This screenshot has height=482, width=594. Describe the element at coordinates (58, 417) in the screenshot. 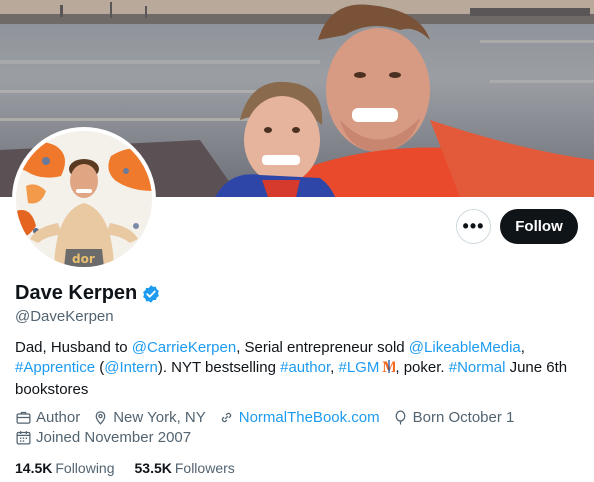

I see `occupation-text: Author` at that location.